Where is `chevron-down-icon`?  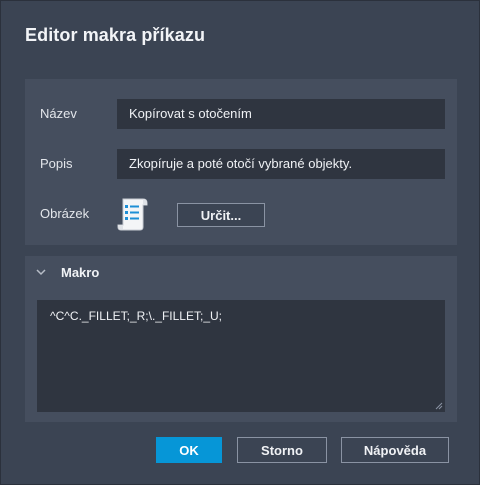
chevron-down-icon is located at coordinates (41, 272).